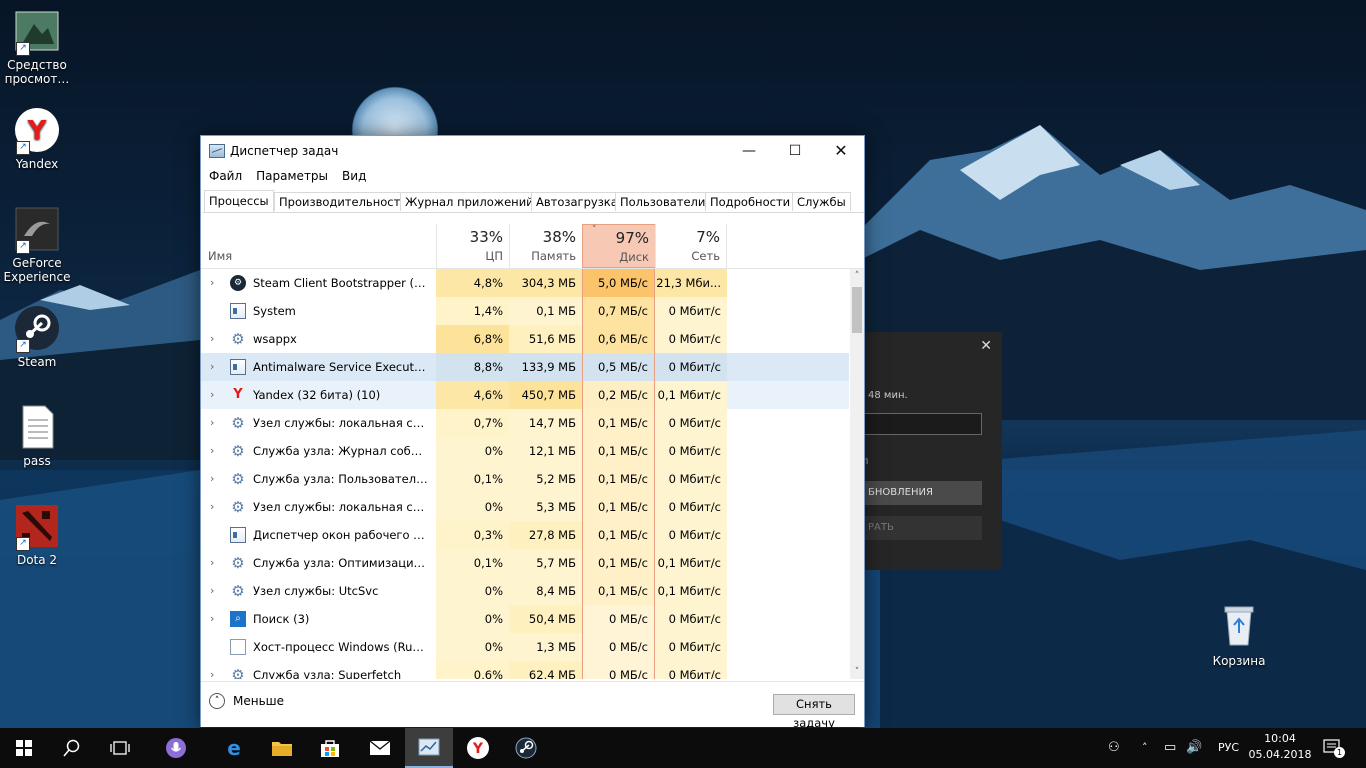 Image resolution: width=1366 pixels, height=768 pixels. Describe the element at coordinates (239, 201) in the screenshot. I see `tab-processes: Процессы` at that location.